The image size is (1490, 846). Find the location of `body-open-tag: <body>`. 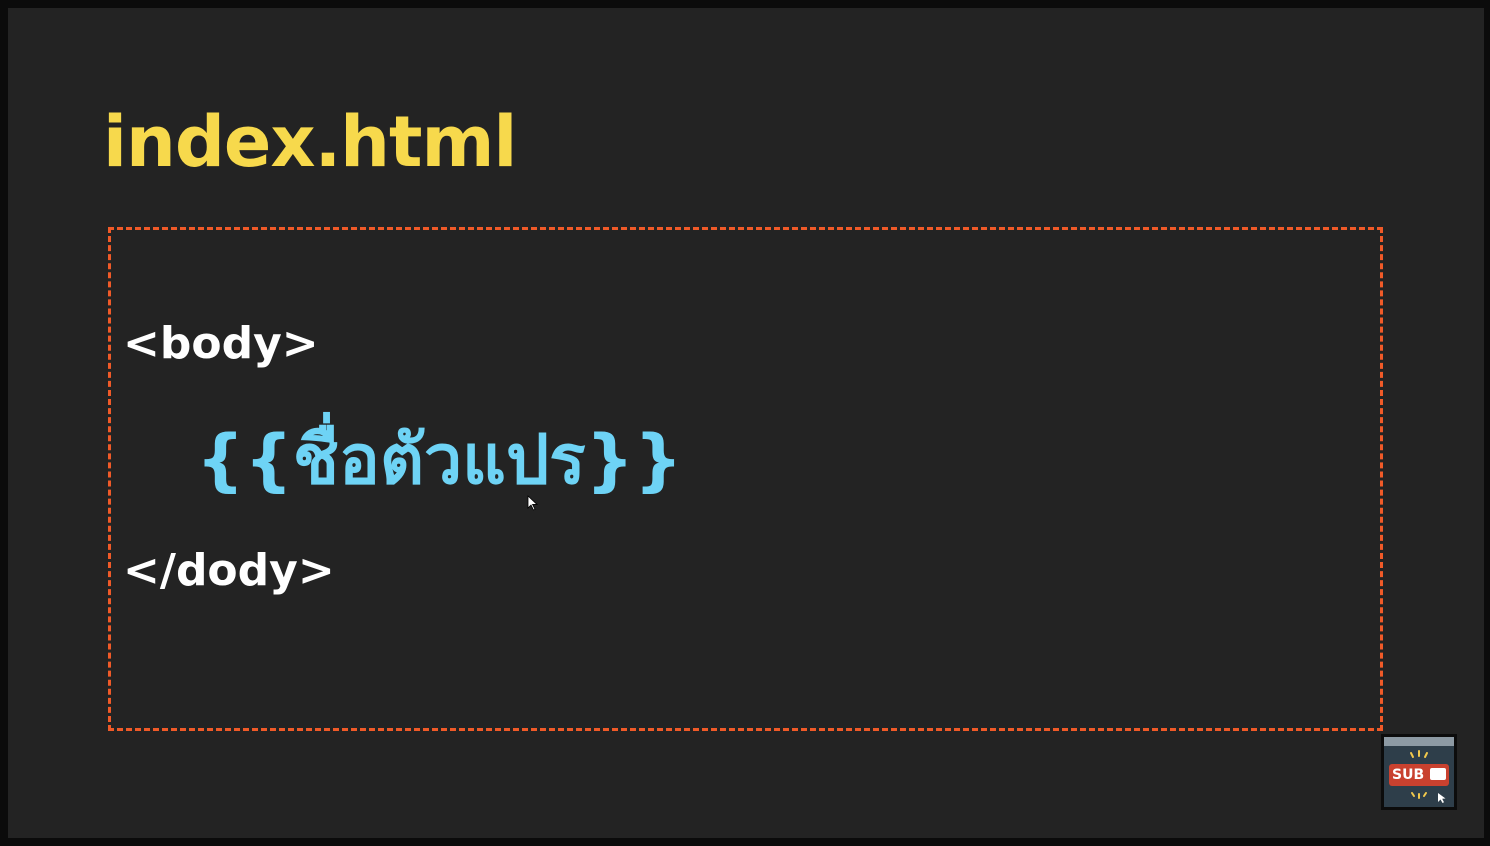

body-open-tag: <body> is located at coordinates (221, 343).